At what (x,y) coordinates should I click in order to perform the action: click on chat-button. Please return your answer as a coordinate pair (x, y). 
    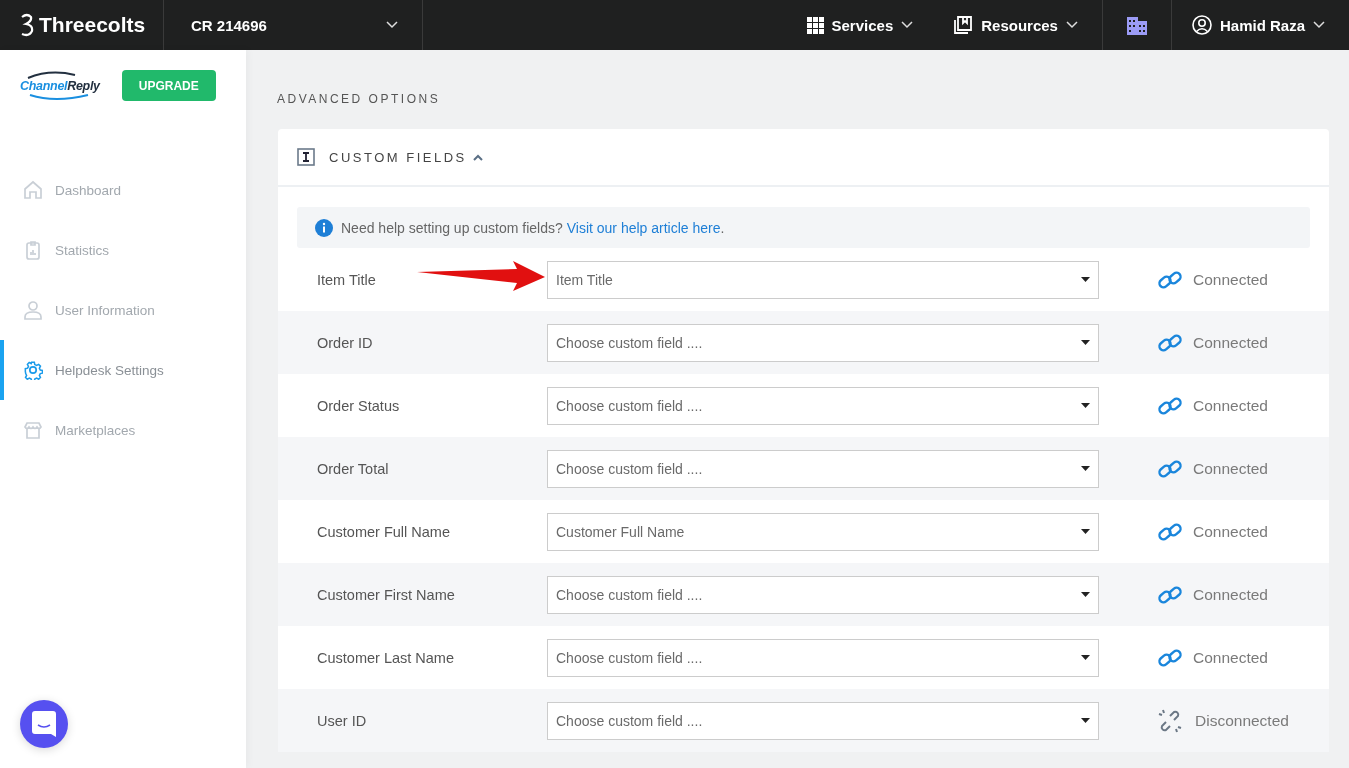
    Looking at the image, I should click on (44, 724).